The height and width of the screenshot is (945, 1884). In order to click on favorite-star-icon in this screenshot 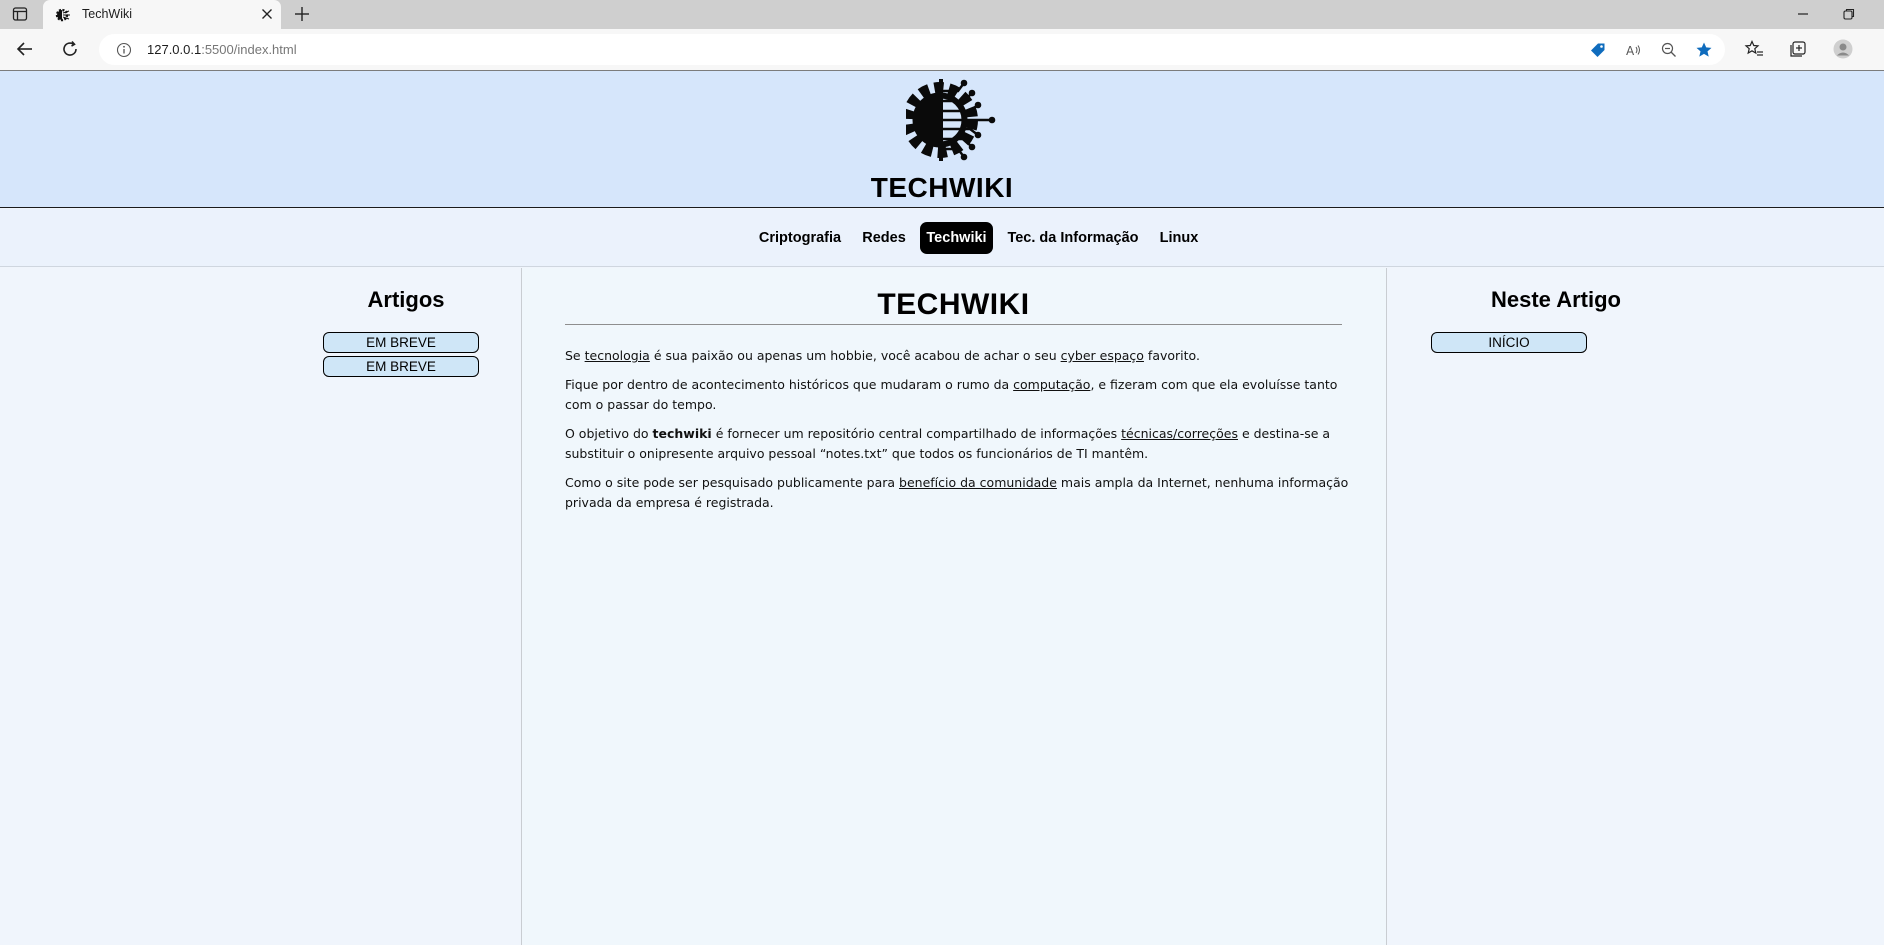, I will do `click(1704, 50)`.